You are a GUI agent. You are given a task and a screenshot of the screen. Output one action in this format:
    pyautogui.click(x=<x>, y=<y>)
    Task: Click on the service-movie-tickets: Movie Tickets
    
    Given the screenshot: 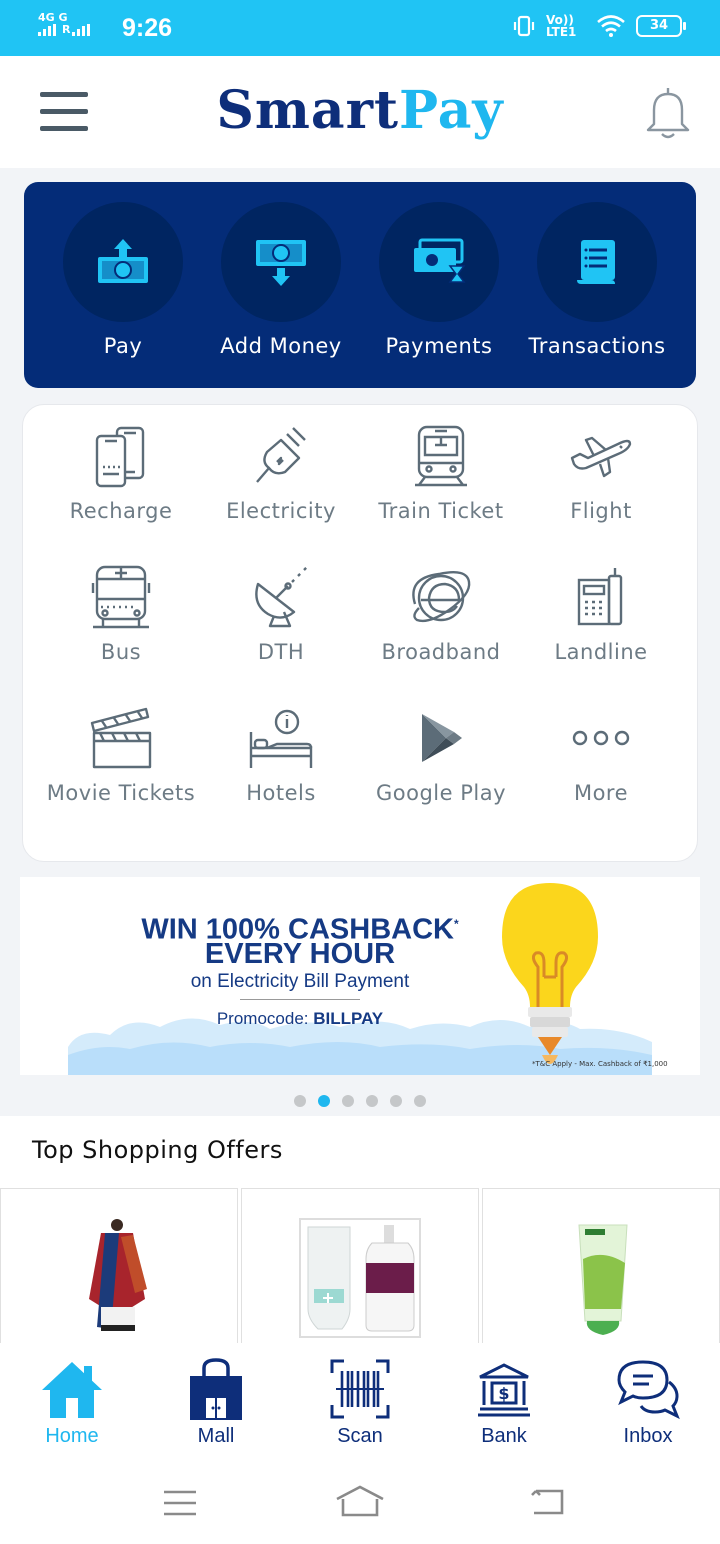 What is the action you would take?
    pyautogui.click(x=121, y=755)
    